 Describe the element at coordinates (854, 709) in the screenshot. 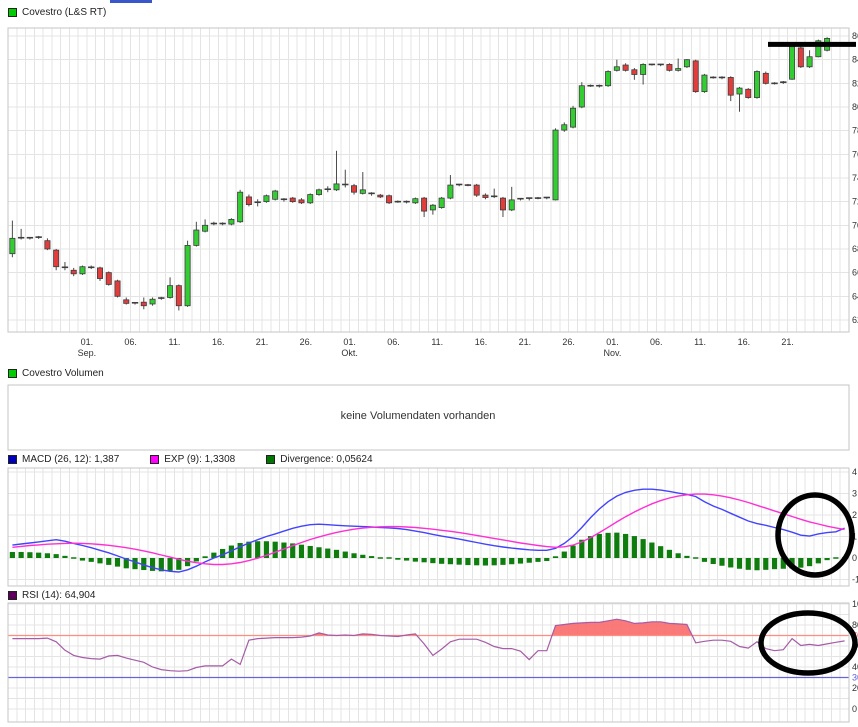

I see `rsi-axis-label: 0` at that location.